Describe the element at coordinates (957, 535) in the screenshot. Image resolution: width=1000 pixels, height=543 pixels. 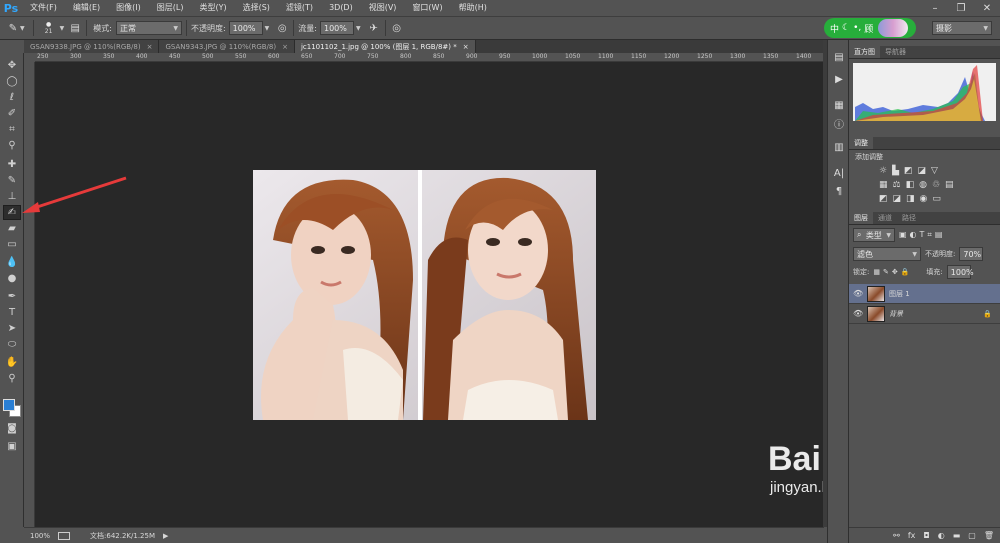
I see `folder-icon: ▬` at that location.